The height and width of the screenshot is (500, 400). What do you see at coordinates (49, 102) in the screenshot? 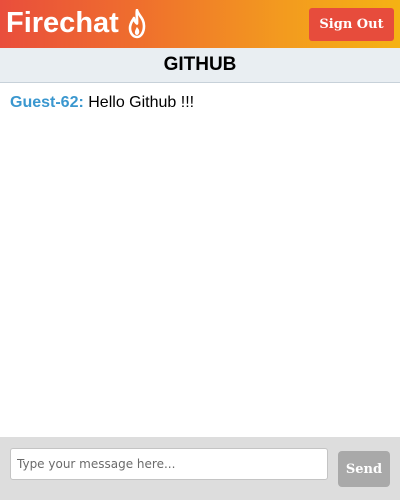
I see `message-username: Guest-62:` at bounding box center [49, 102].